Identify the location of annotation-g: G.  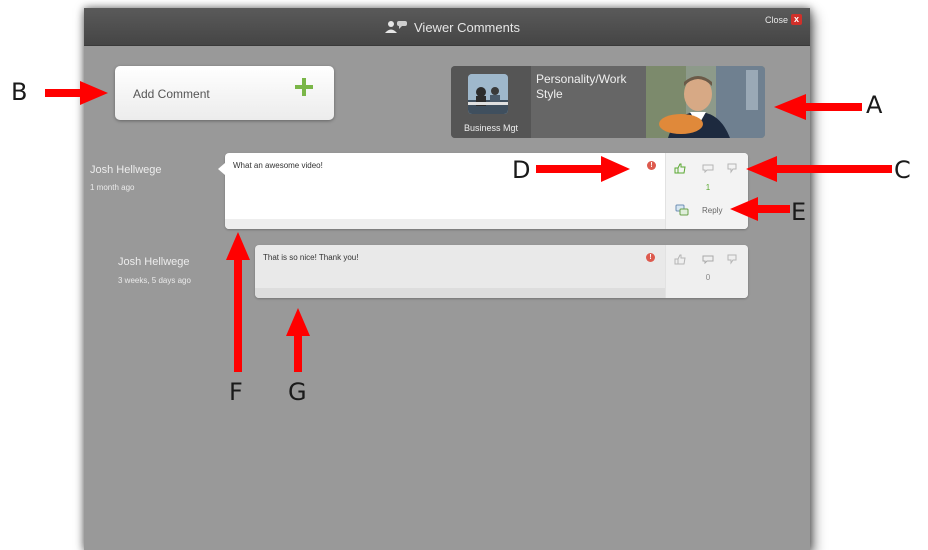
(297, 392).